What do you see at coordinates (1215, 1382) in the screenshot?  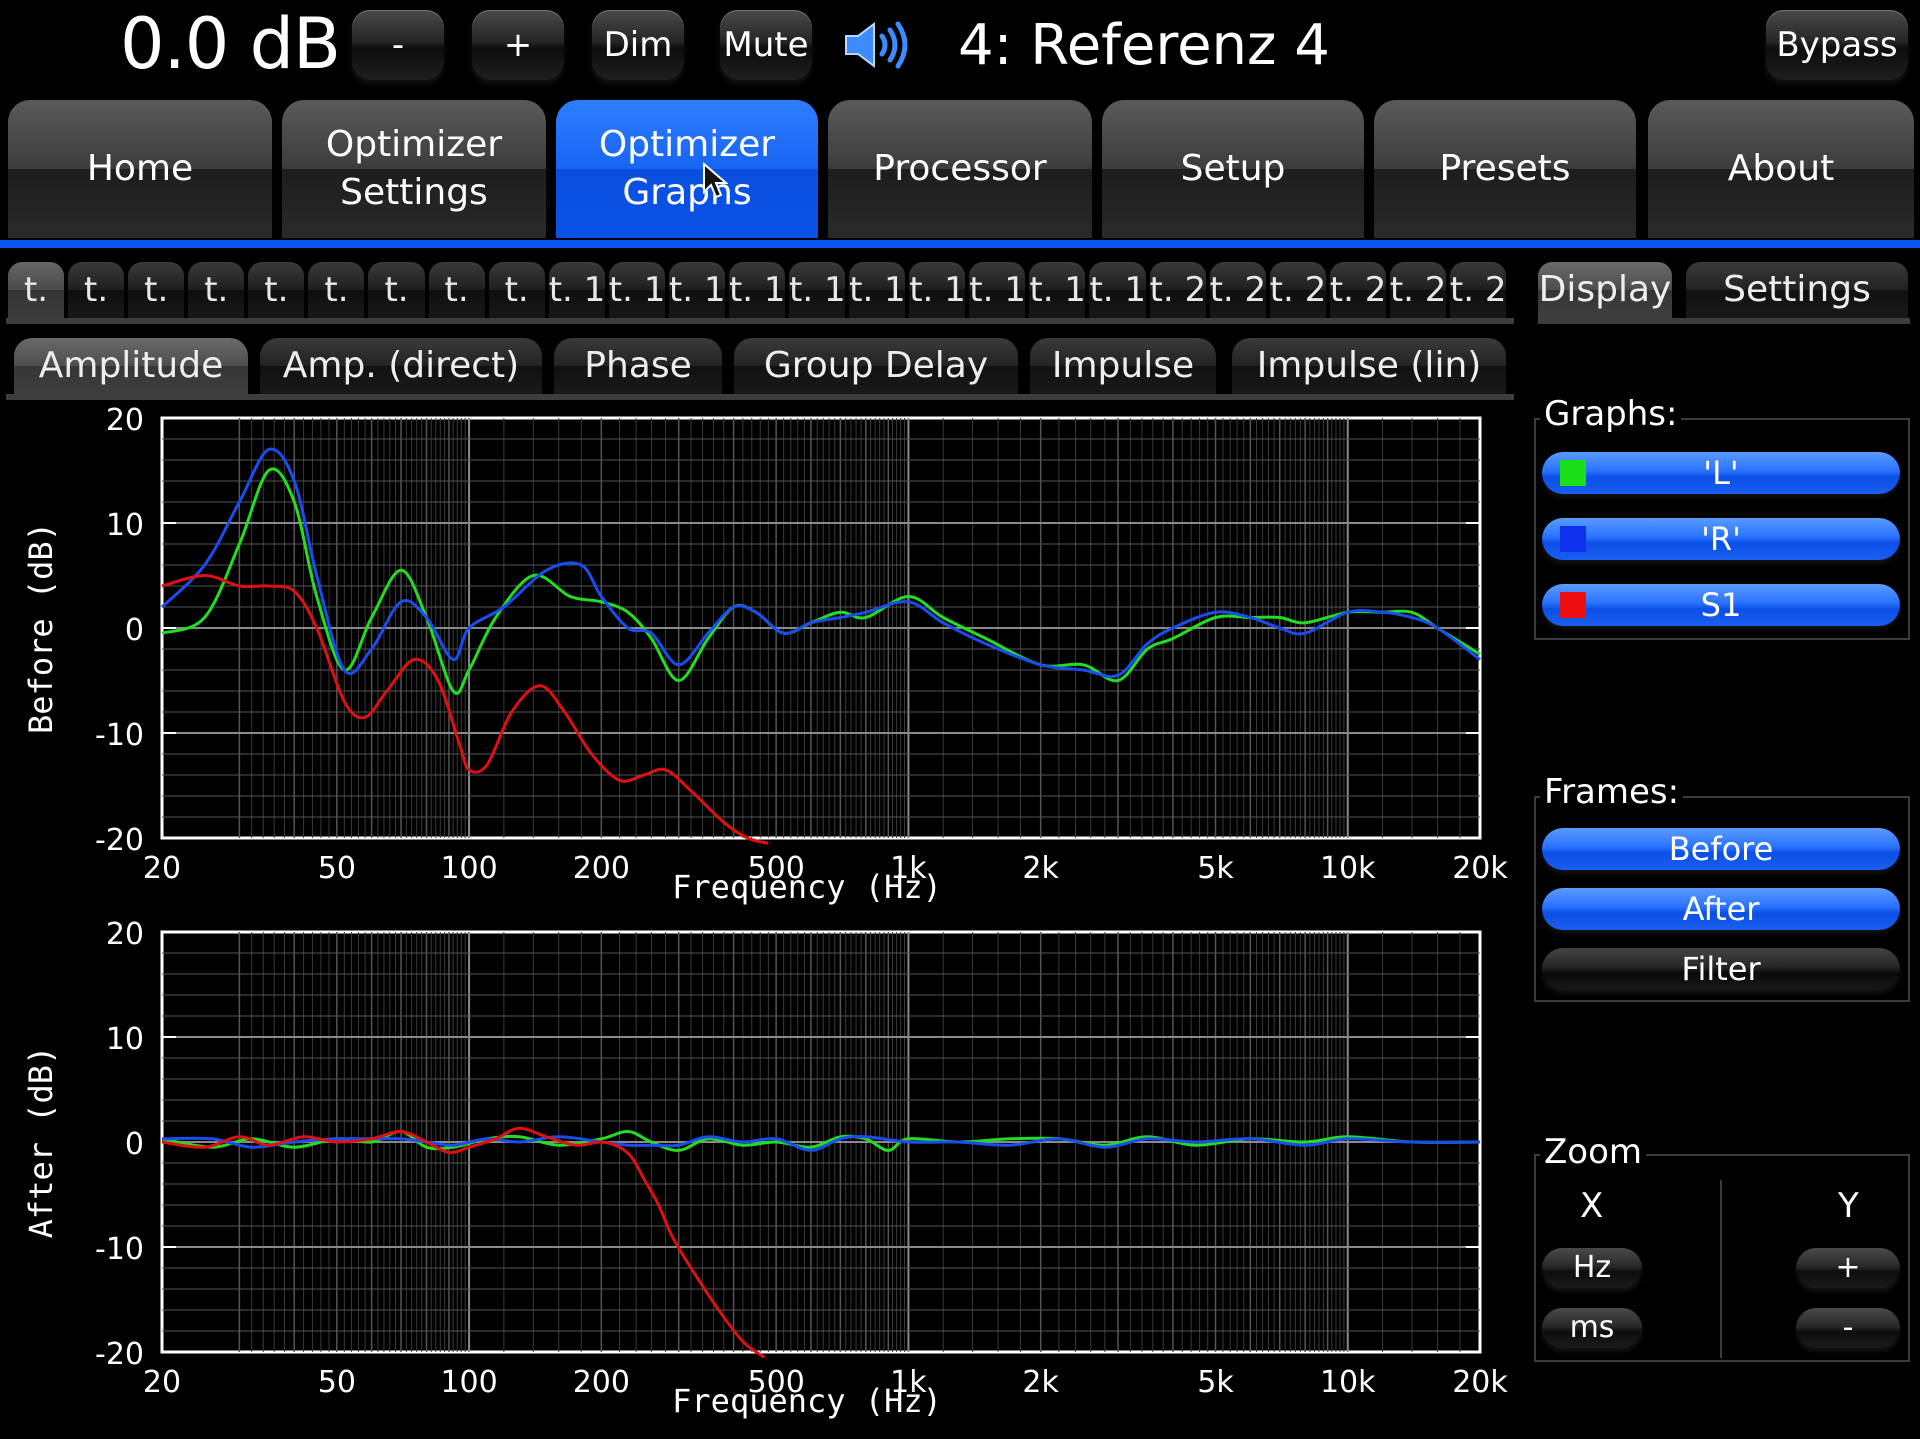 I see `x-tick-label: 5k` at bounding box center [1215, 1382].